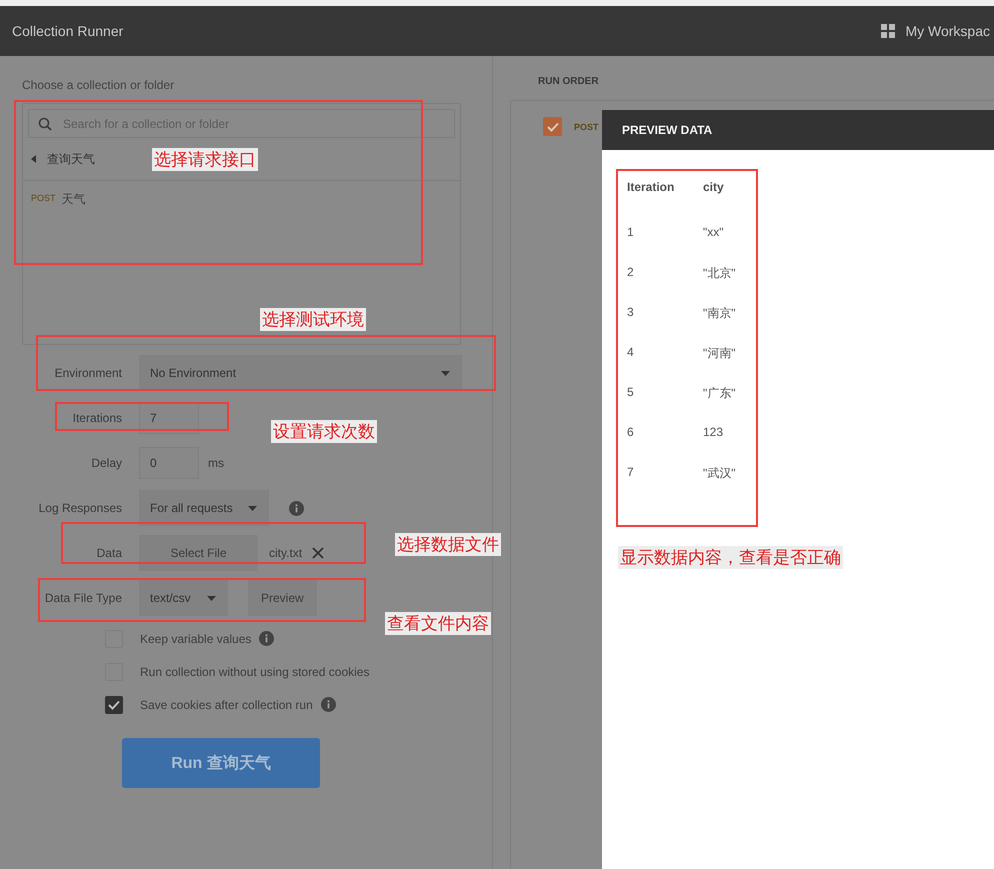 This screenshot has height=869, width=994. Describe the element at coordinates (216, 463) in the screenshot. I see `unit-label: ms` at that location.